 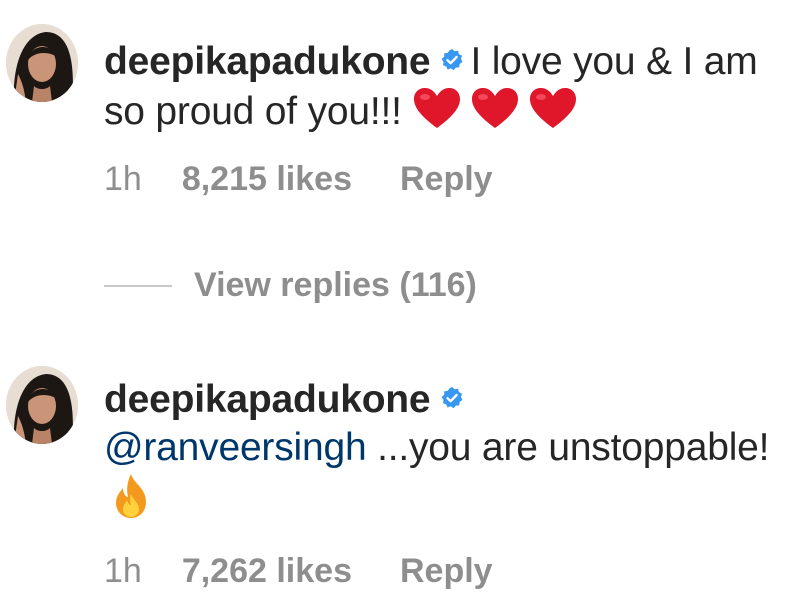 What do you see at coordinates (235, 447) in the screenshot?
I see `mention-link: @ranveersingh` at bounding box center [235, 447].